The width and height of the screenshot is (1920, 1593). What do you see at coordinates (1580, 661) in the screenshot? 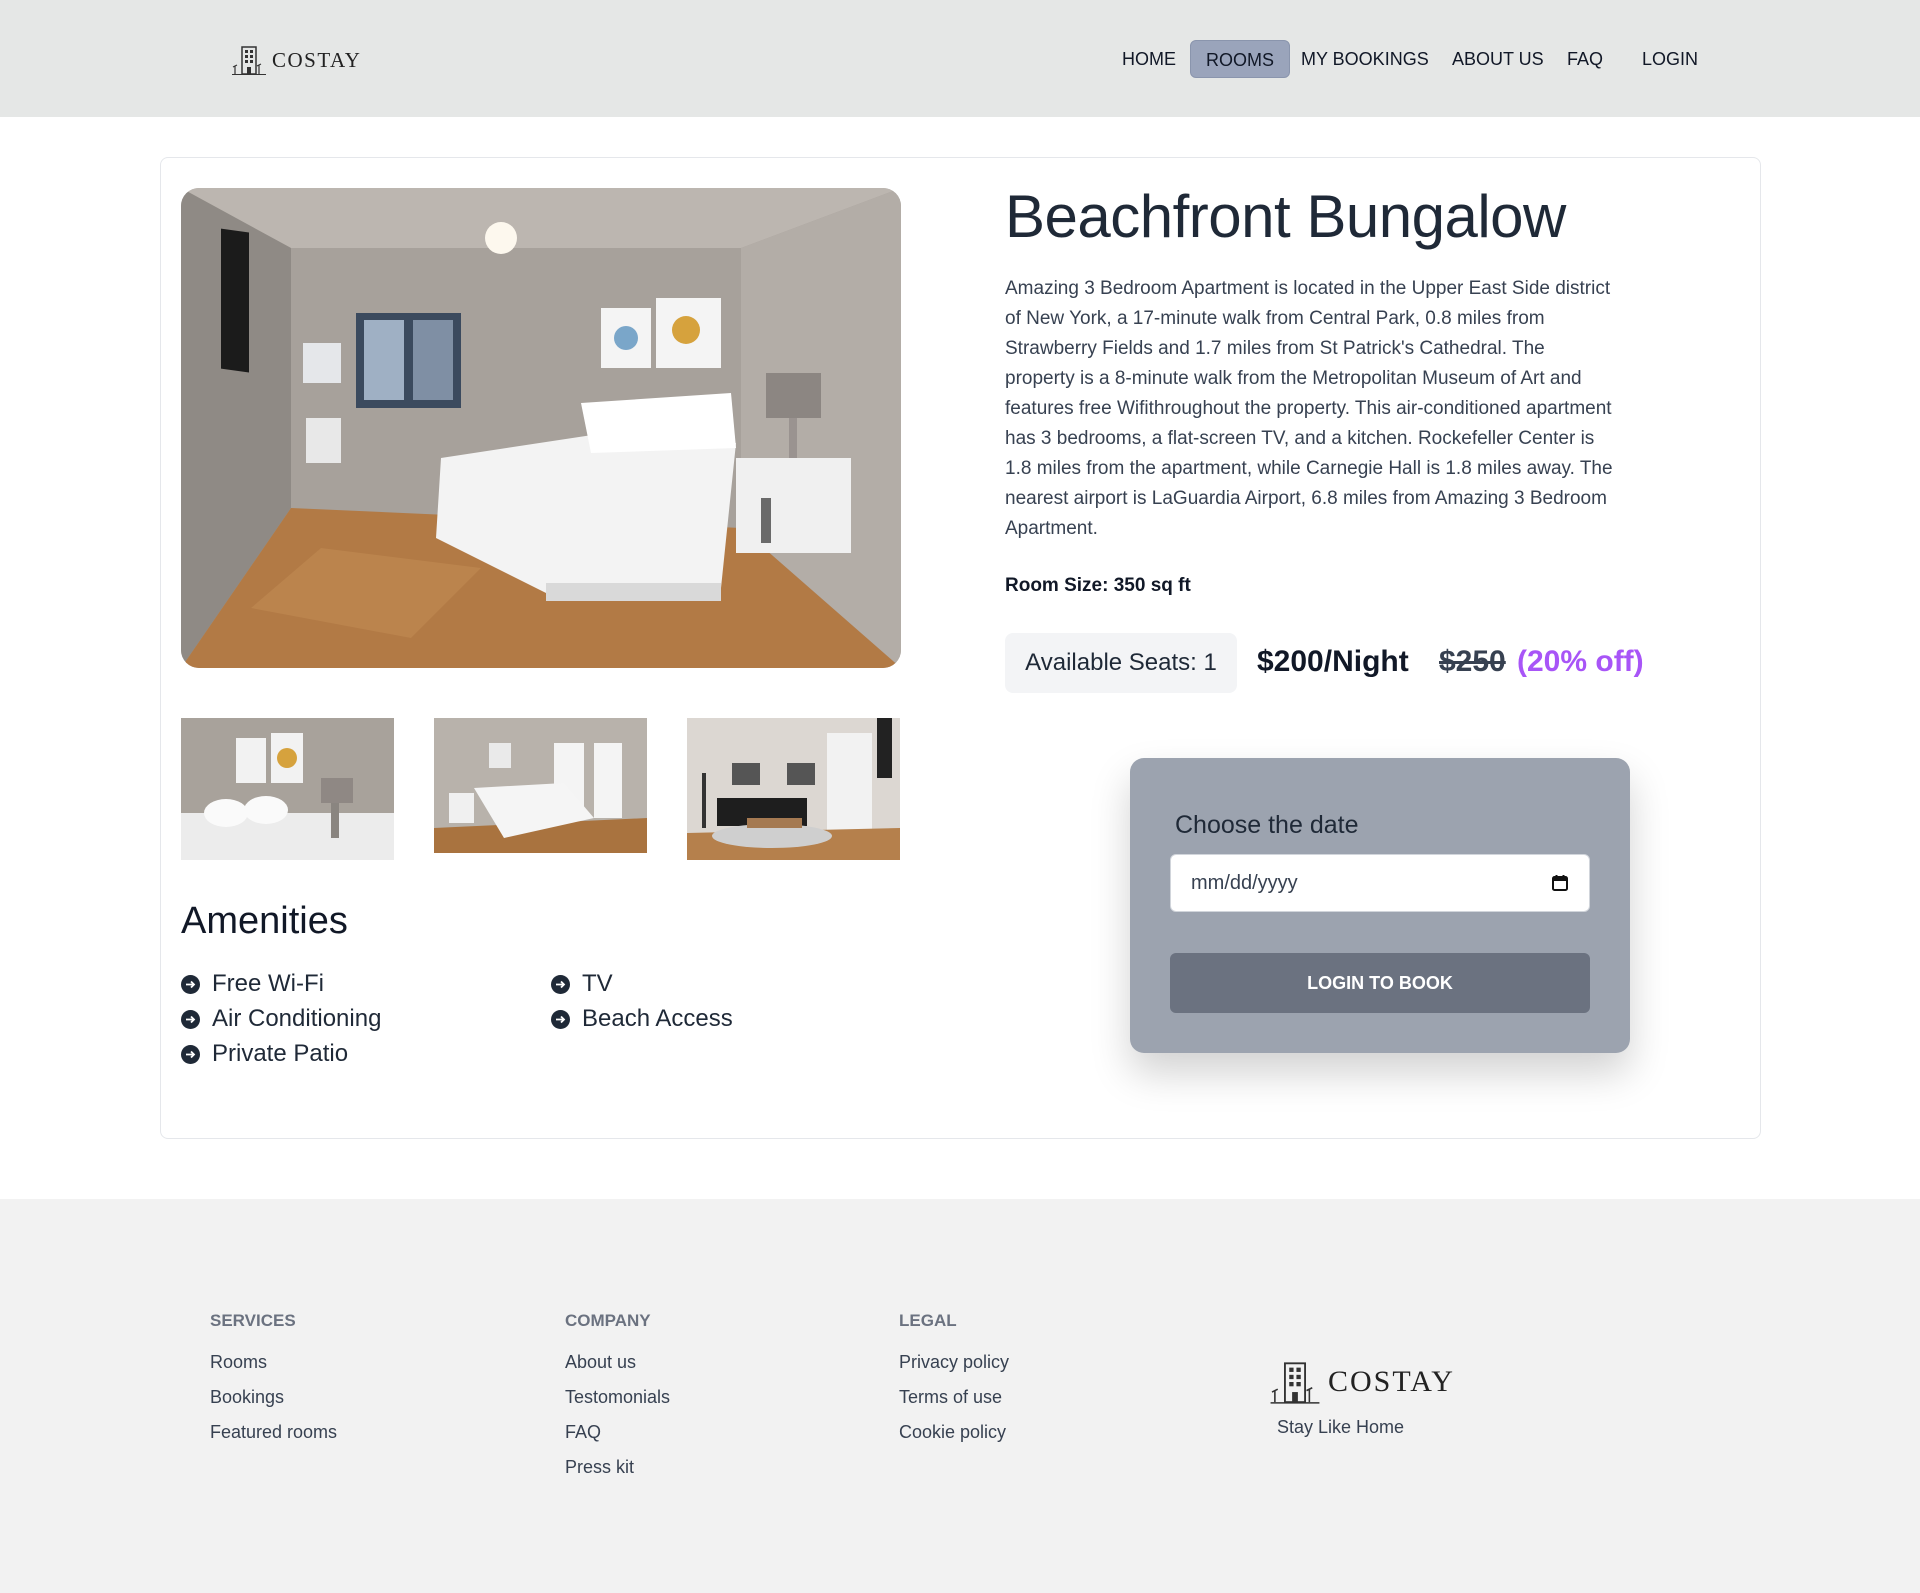
I see `discount-label: (20% off)` at bounding box center [1580, 661].